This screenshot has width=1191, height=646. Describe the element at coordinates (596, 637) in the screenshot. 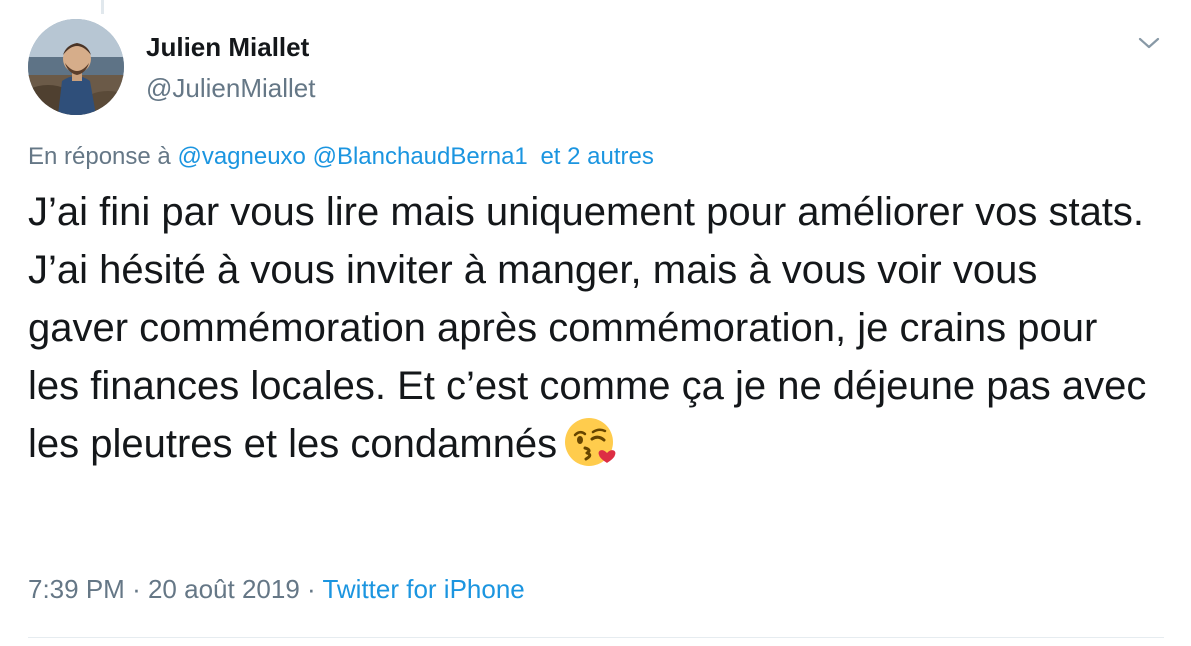

I see `divider` at that location.